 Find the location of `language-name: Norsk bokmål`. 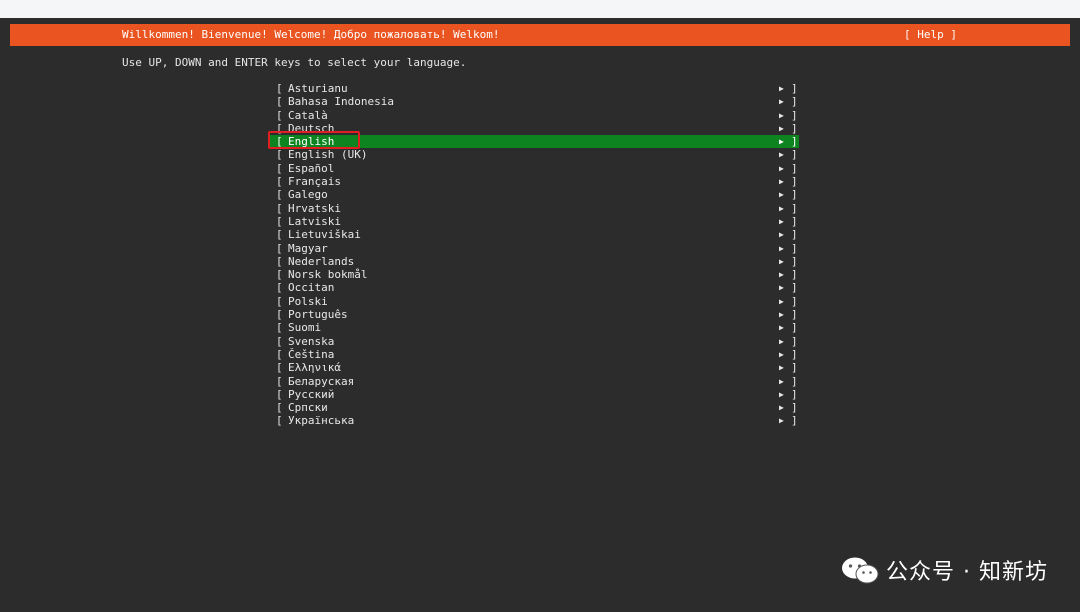

language-name: Norsk bokmål is located at coordinates (328, 275).